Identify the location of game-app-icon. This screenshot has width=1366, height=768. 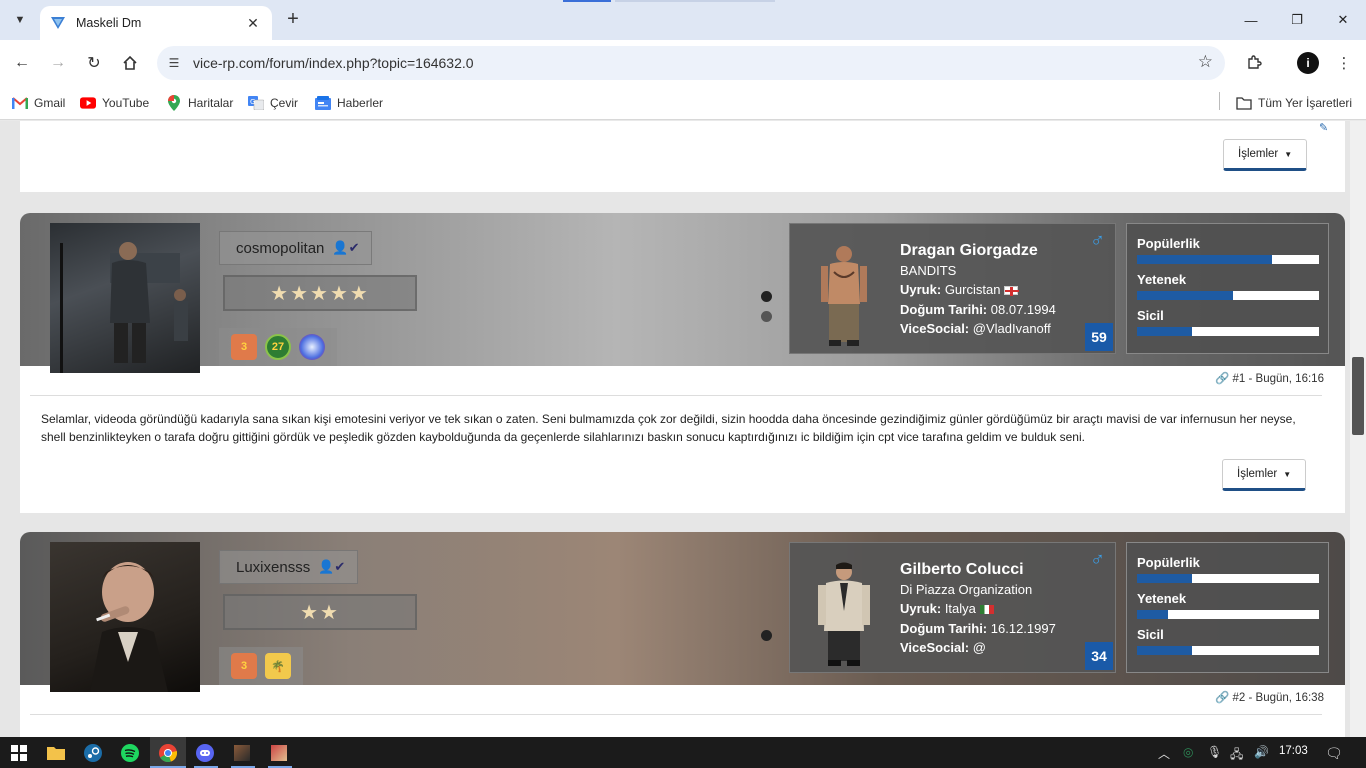
(242, 753).